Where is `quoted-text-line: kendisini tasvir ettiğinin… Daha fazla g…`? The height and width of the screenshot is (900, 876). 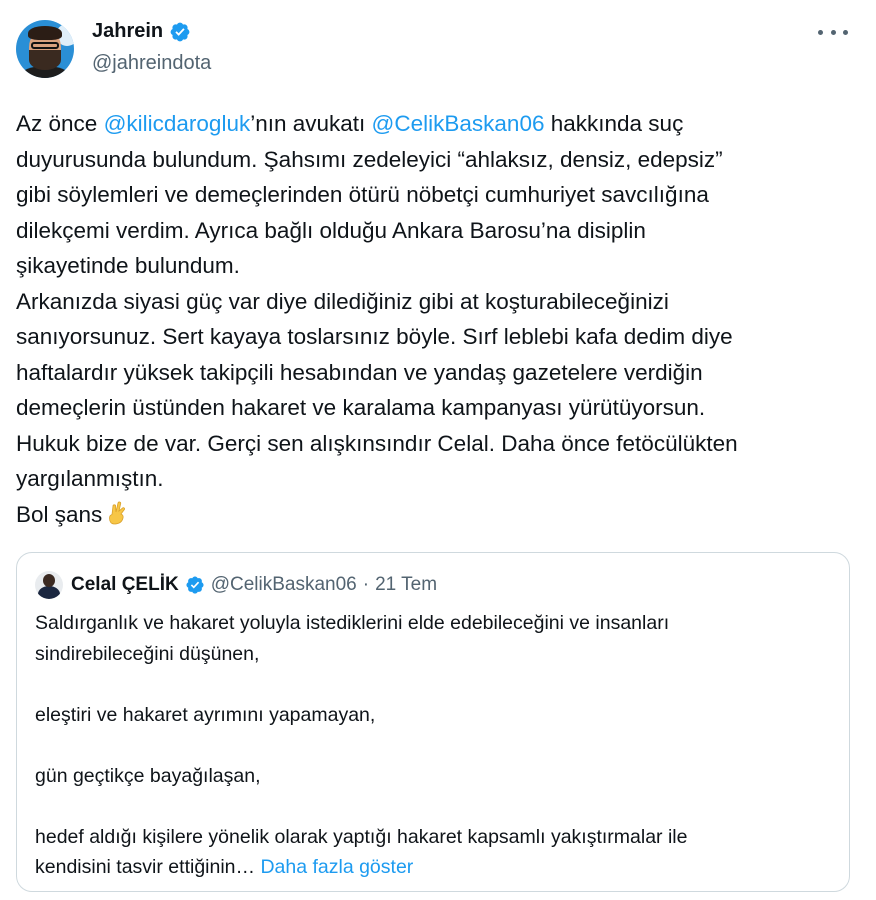
quoted-text-line: kendisini tasvir ettiğinin… Daha fazla g… is located at coordinates (435, 867).